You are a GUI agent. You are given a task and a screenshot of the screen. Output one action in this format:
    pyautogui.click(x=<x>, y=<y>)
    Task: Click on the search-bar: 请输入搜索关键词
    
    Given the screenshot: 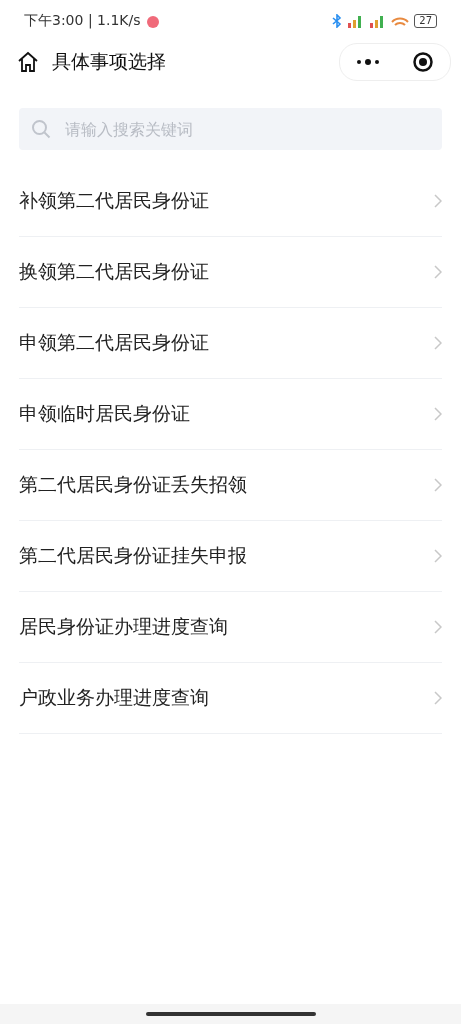 What is the action you would take?
    pyautogui.click(x=230, y=129)
    